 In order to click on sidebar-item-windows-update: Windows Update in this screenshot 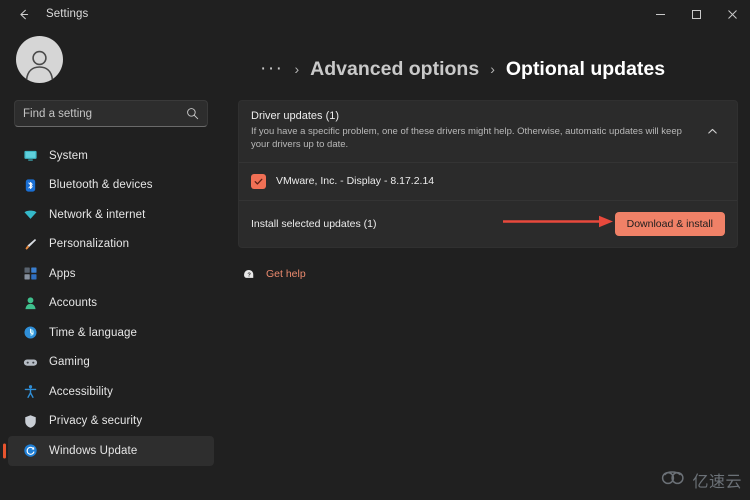, I will do `click(111, 451)`.